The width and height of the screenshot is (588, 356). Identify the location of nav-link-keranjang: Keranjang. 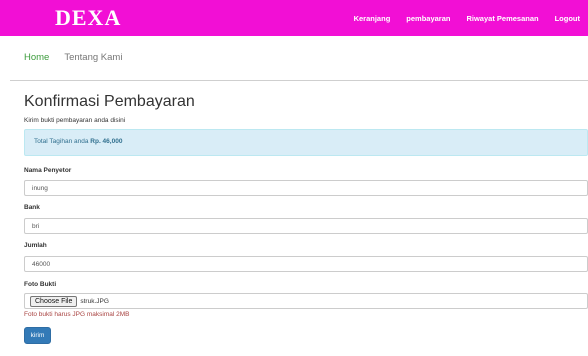
(372, 18).